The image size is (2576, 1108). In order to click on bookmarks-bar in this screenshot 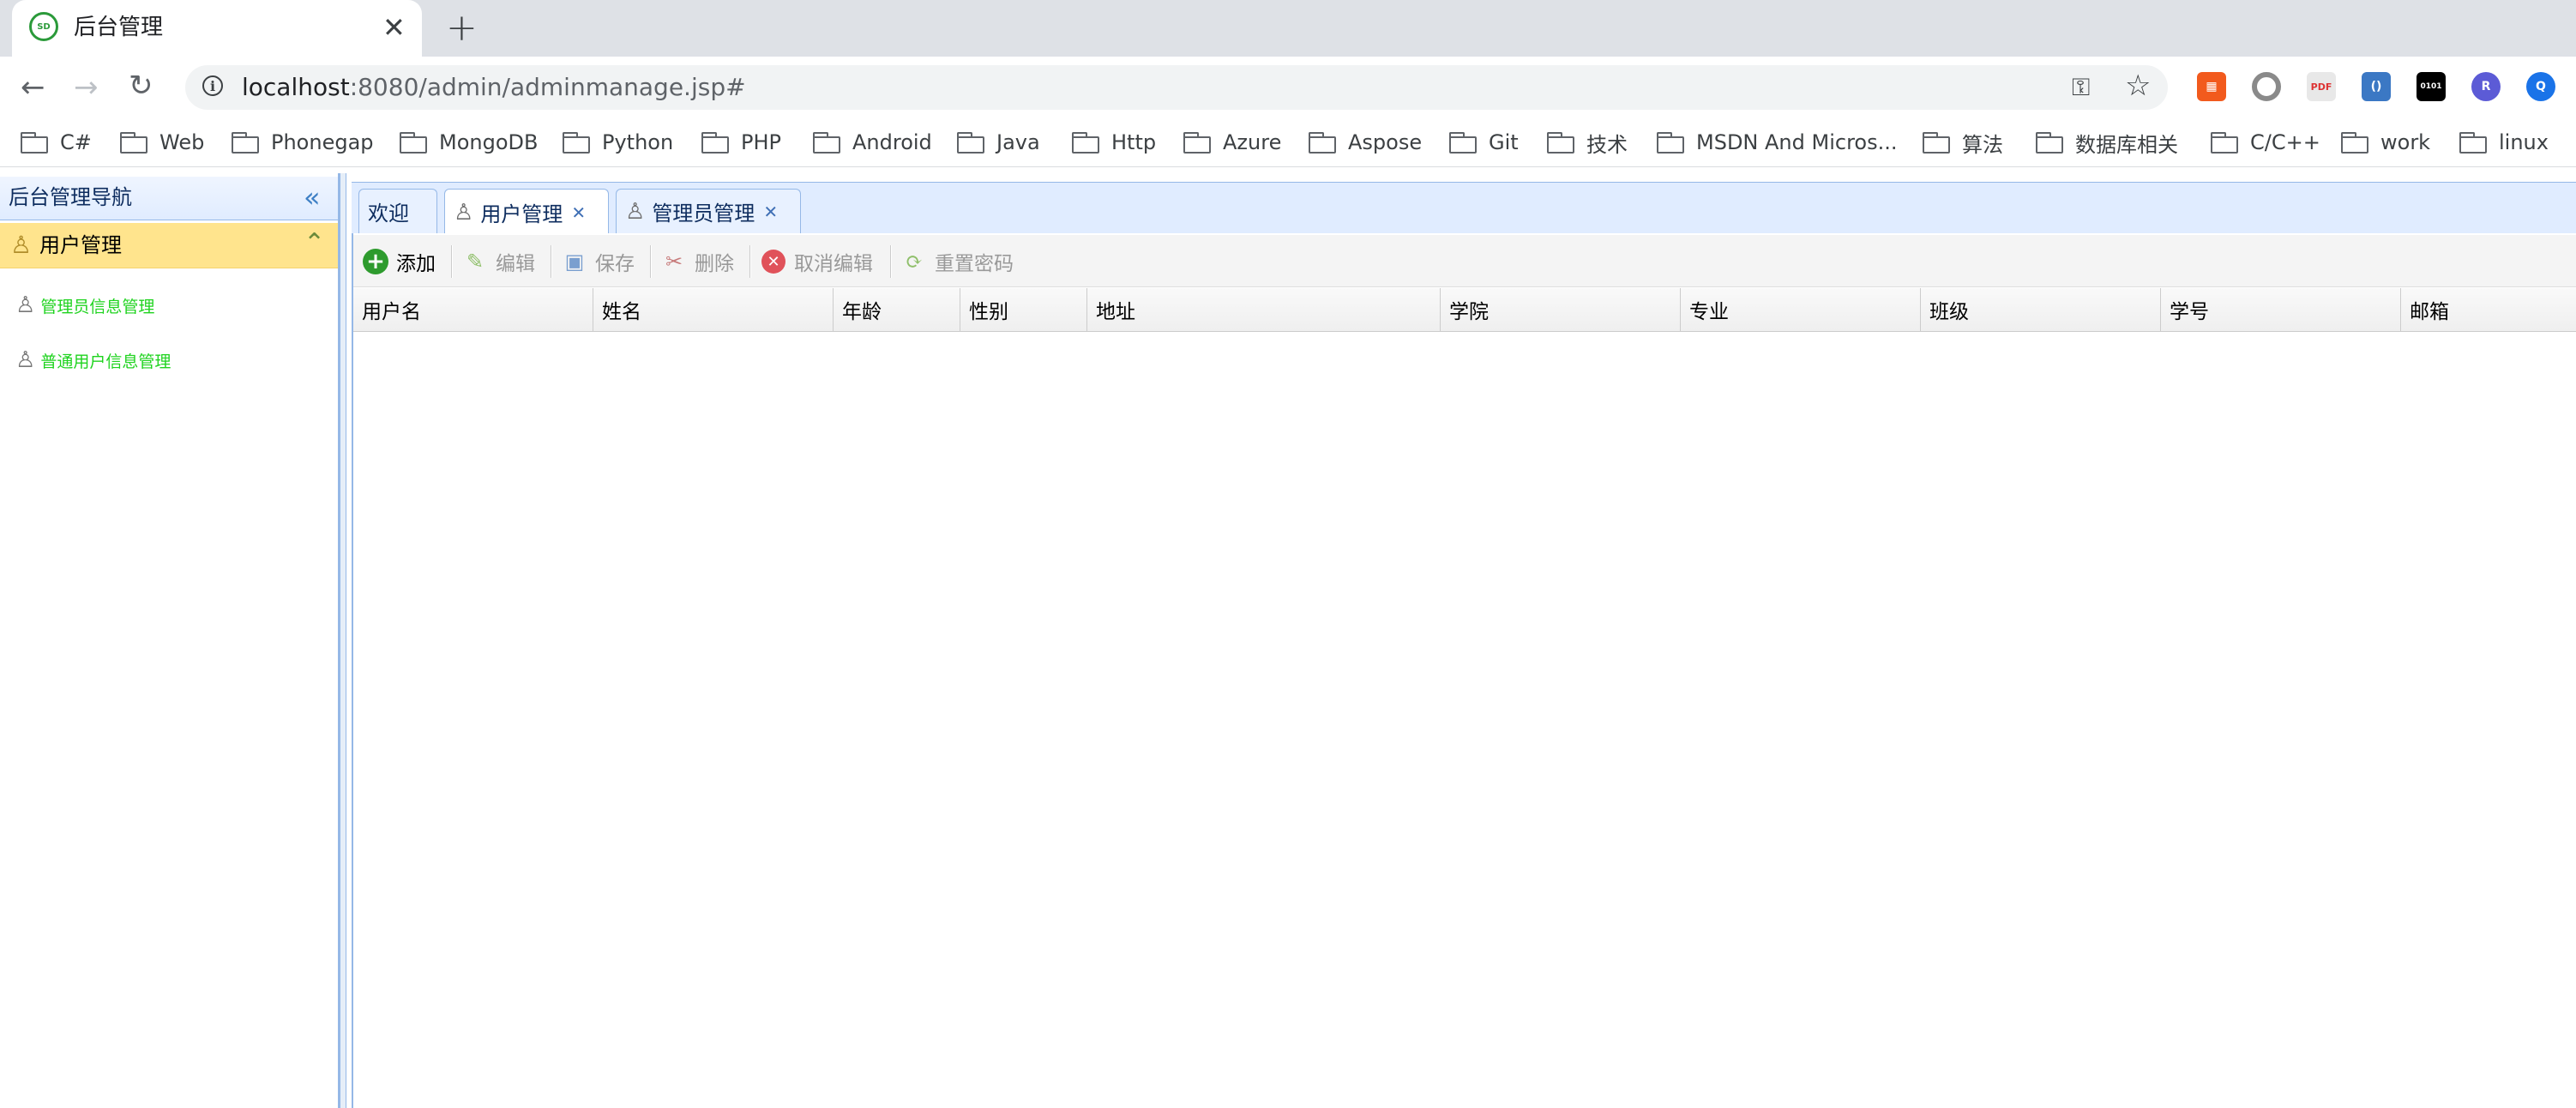, I will do `click(1288, 142)`.